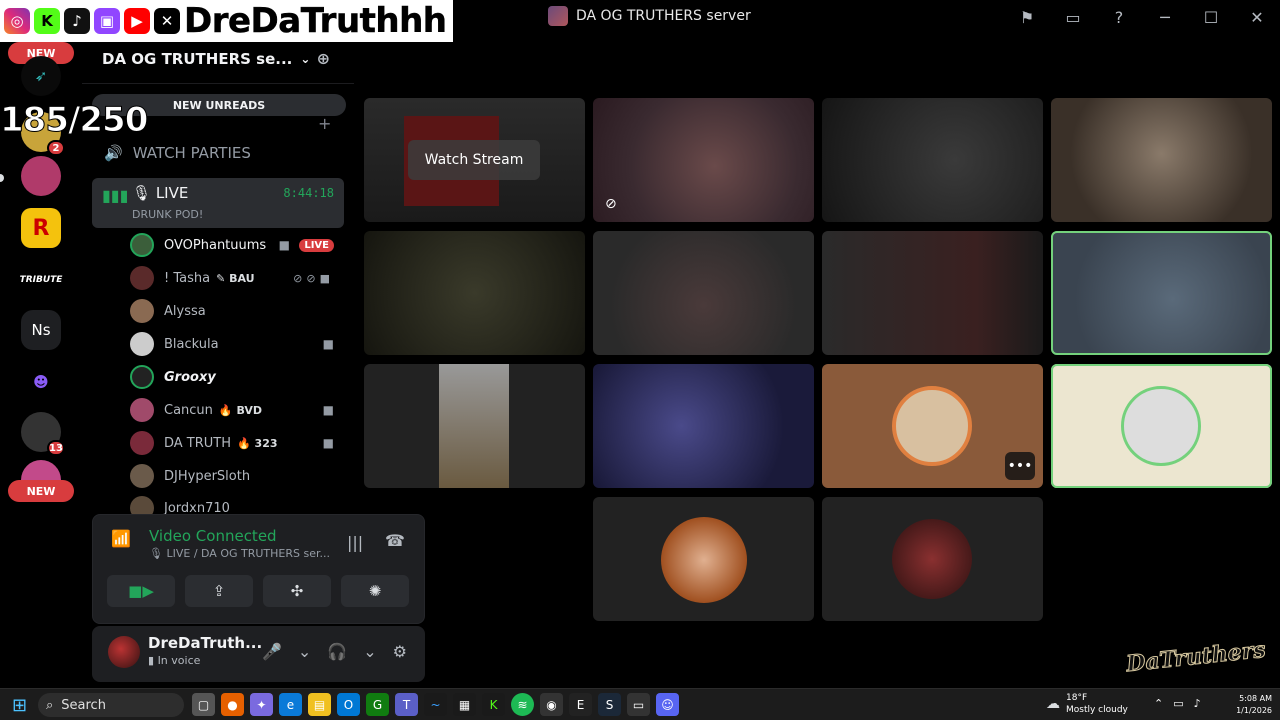  I want to click on headphones-icon: 🎧, so click(337, 651).